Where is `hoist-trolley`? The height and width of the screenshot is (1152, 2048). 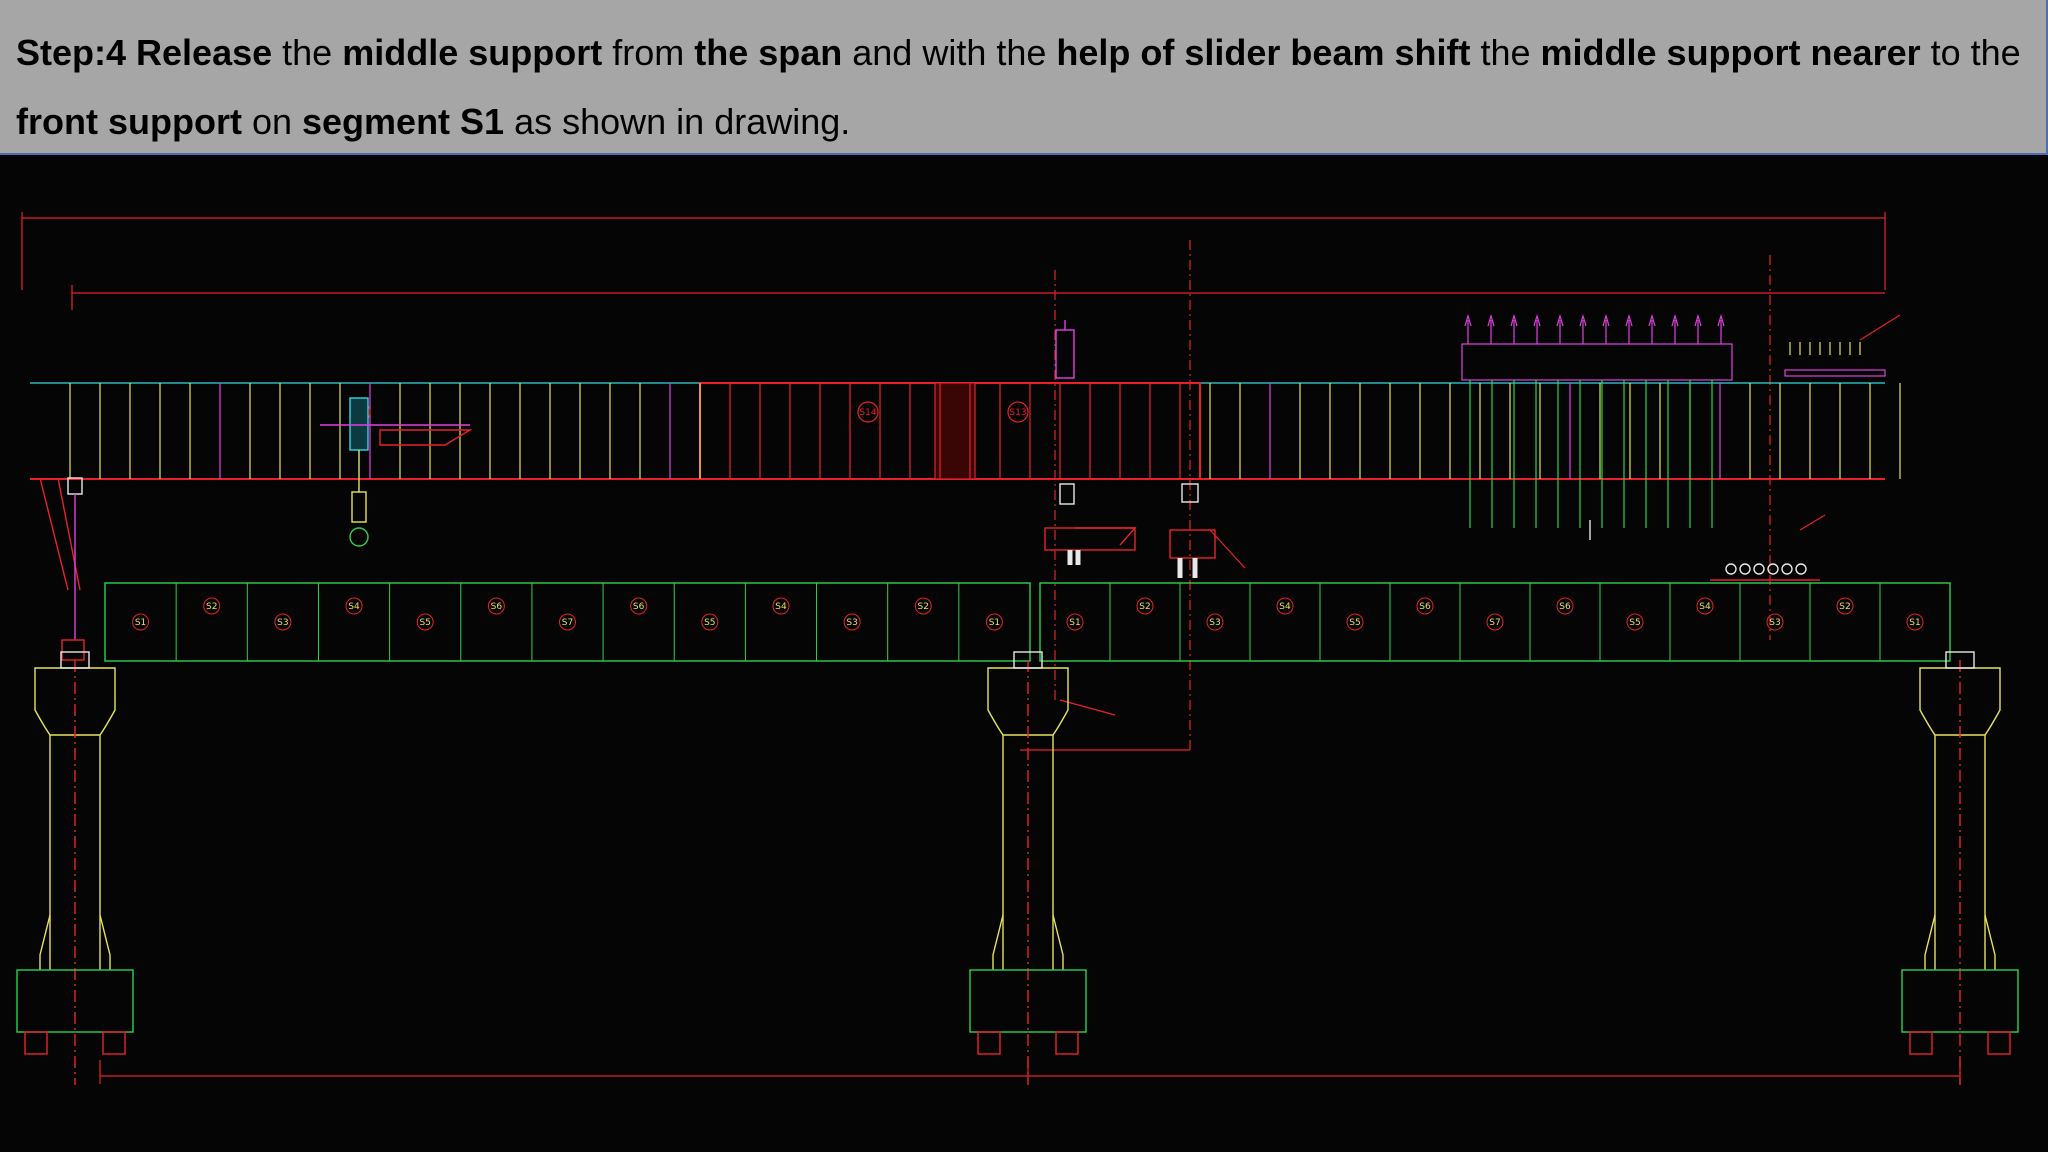 hoist-trolley is located at coordinates (396, 472).